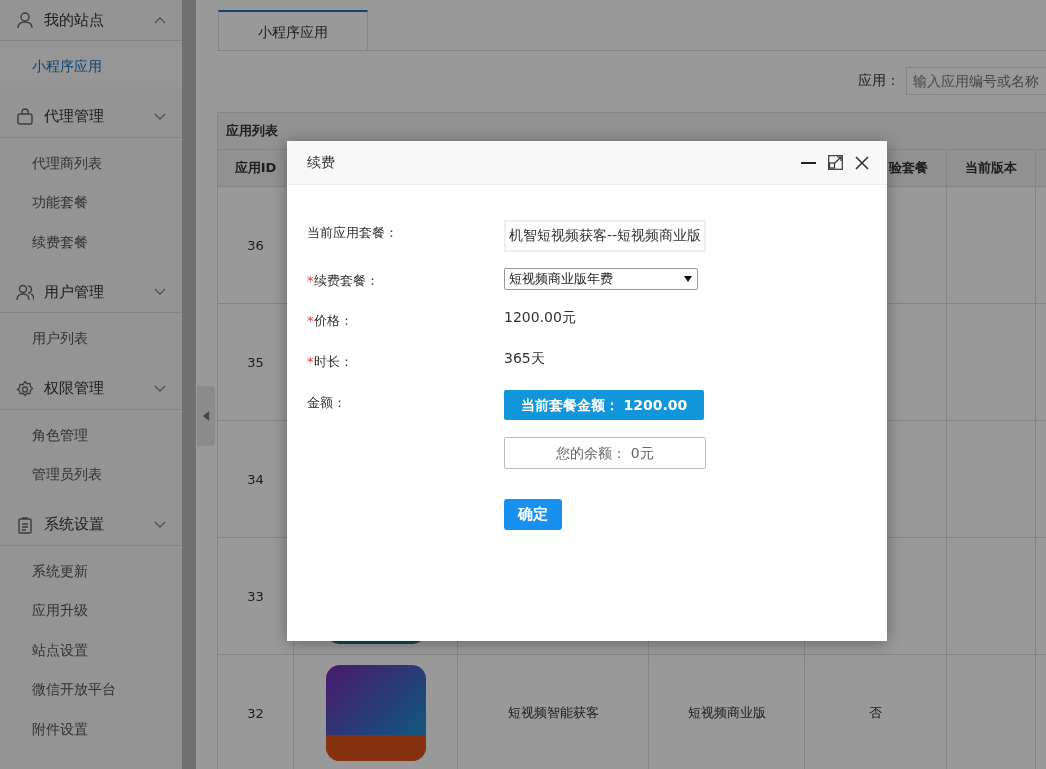 The image size is (1046, 769). I want to click on menu-group-label: 用户管理, so click(74, 292).